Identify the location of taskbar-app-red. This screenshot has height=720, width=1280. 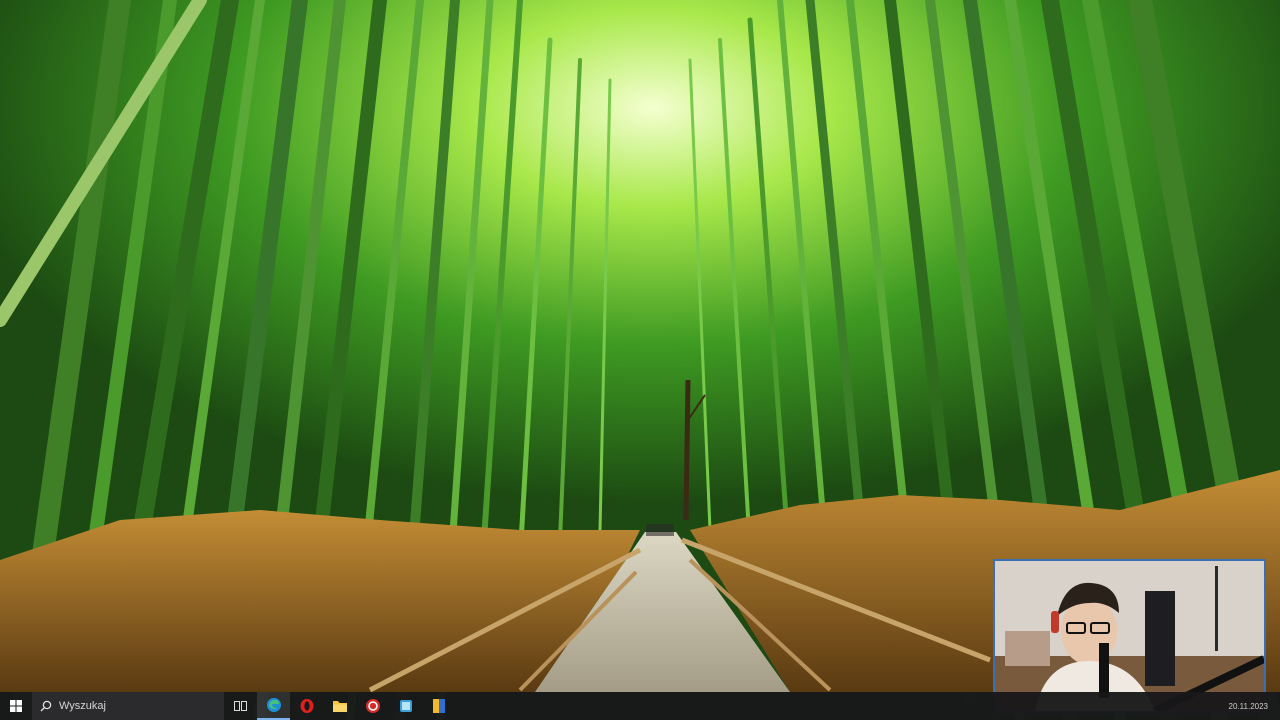
(372, 706).